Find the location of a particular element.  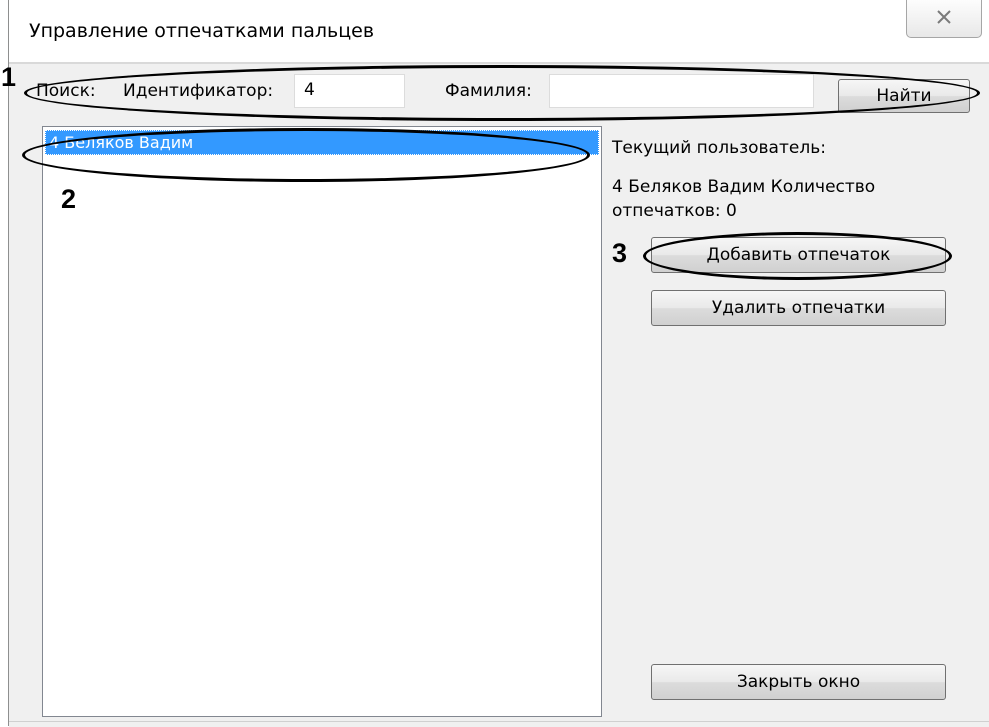

delete-fingerprints-button: Удалить отпечатки is located at coordinates (798, 308).